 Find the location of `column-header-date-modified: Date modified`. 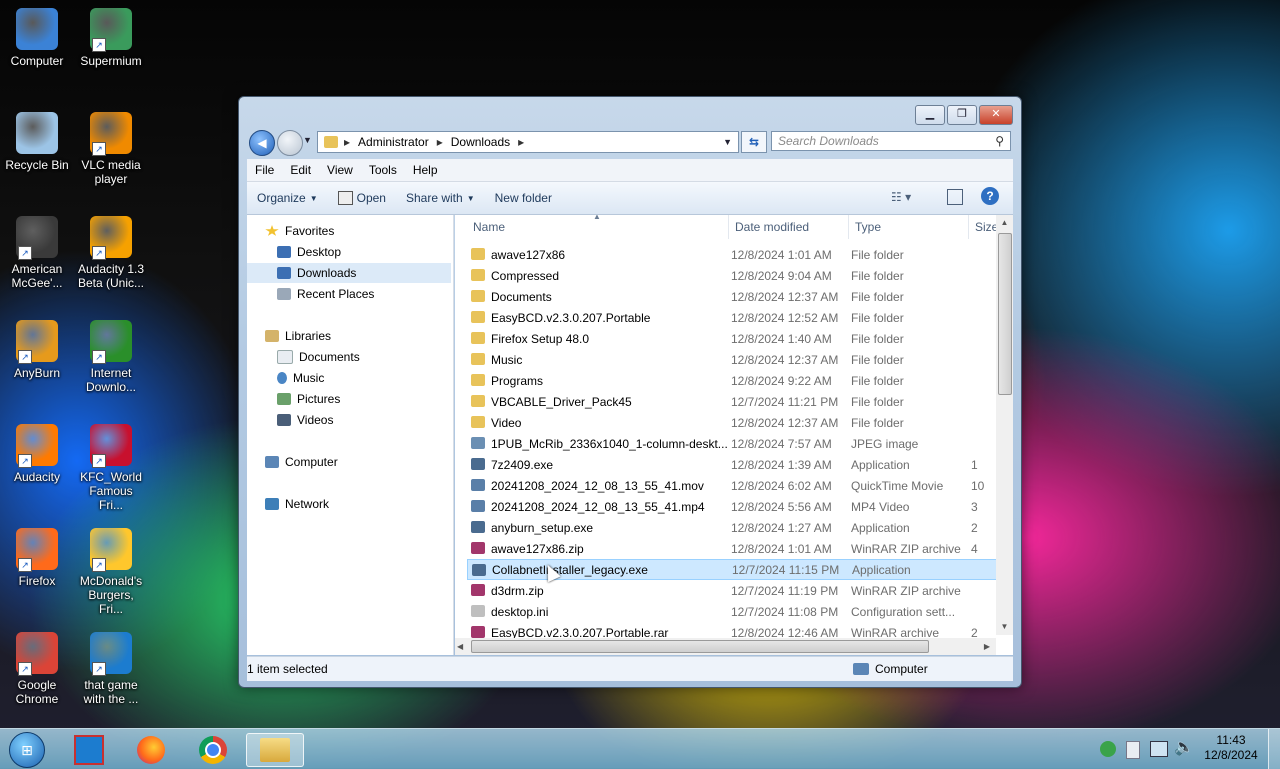

column-header-date-modified: Date modified is located at coordinates (789, 227).